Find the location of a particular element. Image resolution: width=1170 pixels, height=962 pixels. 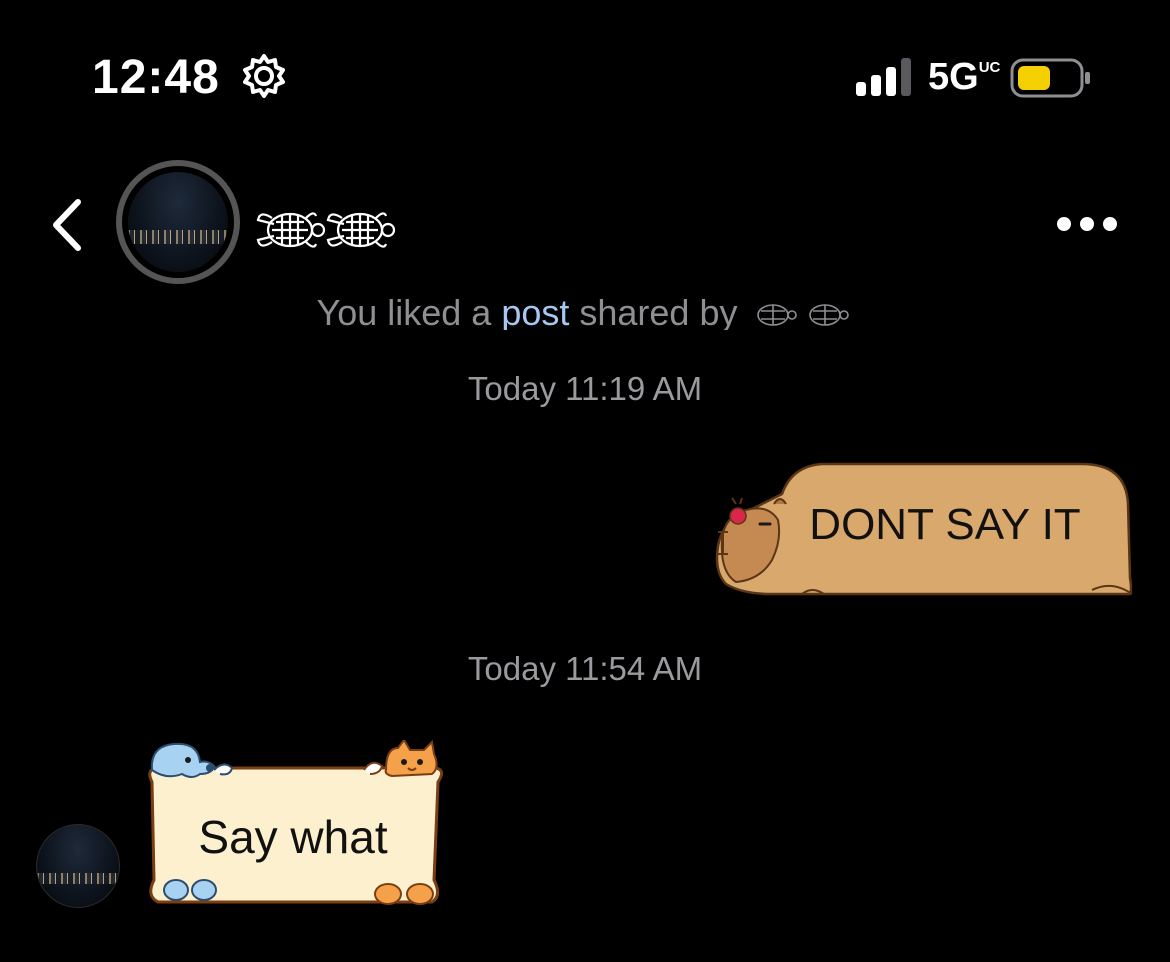

system-message: You liked a post shared by is located at coordinates (585, 308).